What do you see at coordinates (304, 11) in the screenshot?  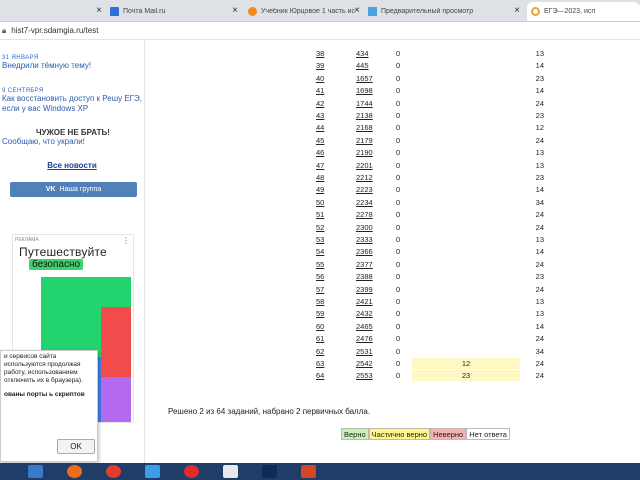 I see `browser-tab-textbook: Учебник Юрцовое 1 часть ис ×` at bounding box center [304, 11].